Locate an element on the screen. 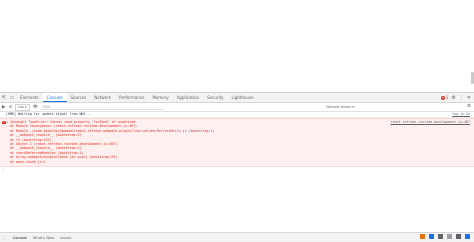 This screenshot has height=242, width=474. more-options-icon: ⋮ is located at coordinates (461, 98).